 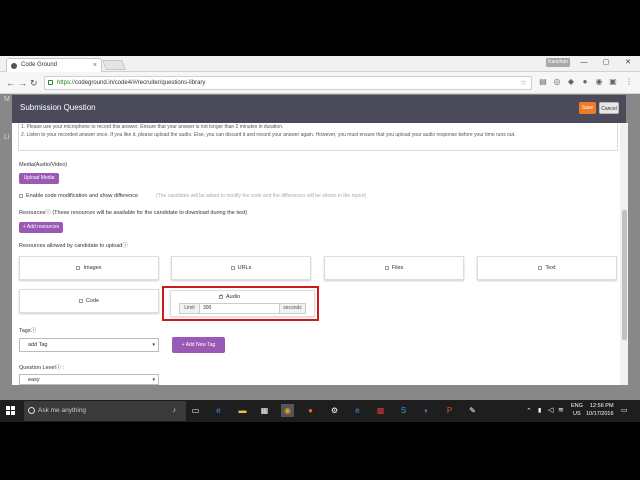 I want to click on modal-title: Submission Question, so click(x=58, y=107).